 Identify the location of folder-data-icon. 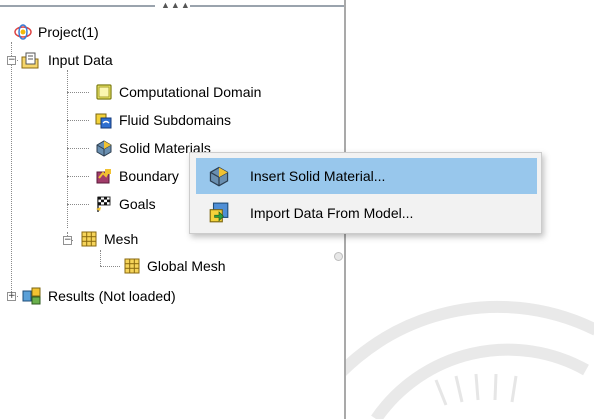
(29, 60).